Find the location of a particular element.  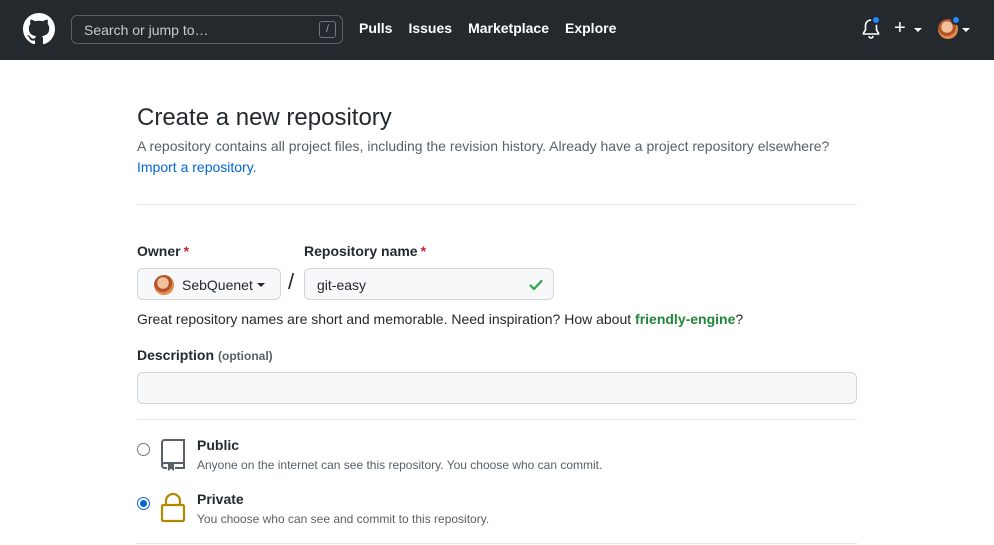

global-nav: Pulls Issues Marketplace Explore is located at coordinates (487, 28).